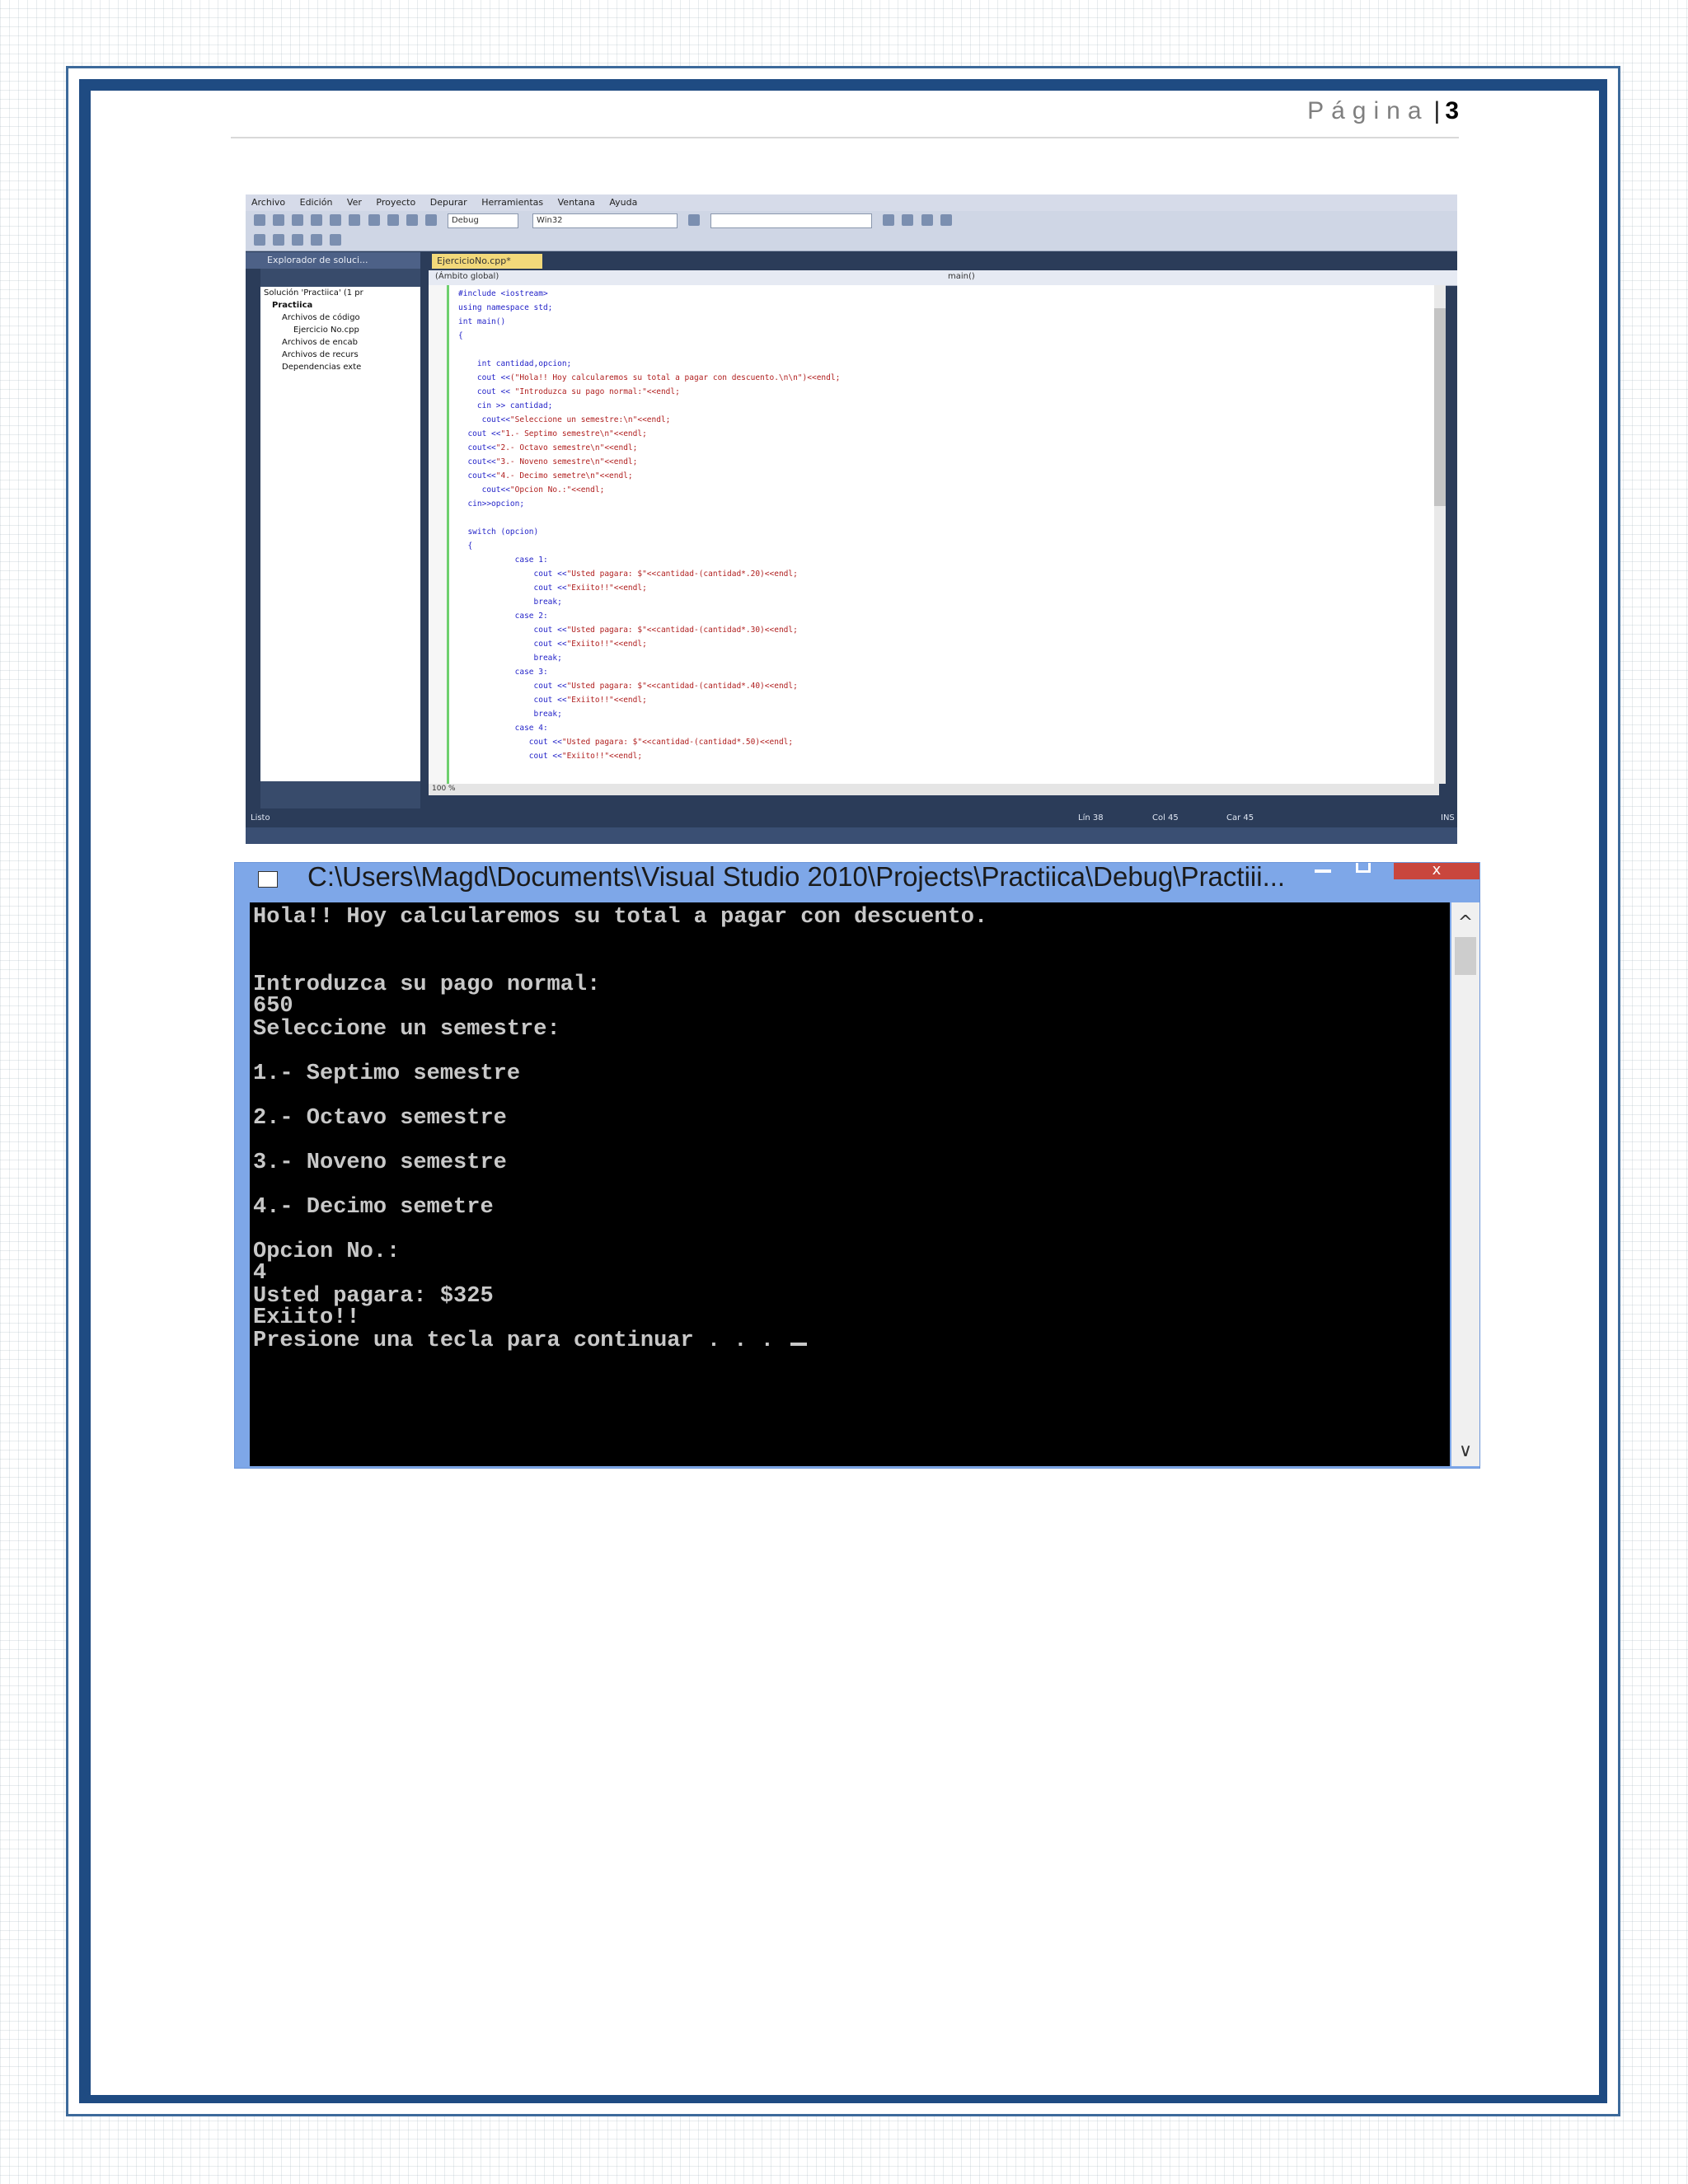 The image size is (1688, 2184). I want to click on zoom-level: 100 %, so click(444, 789).